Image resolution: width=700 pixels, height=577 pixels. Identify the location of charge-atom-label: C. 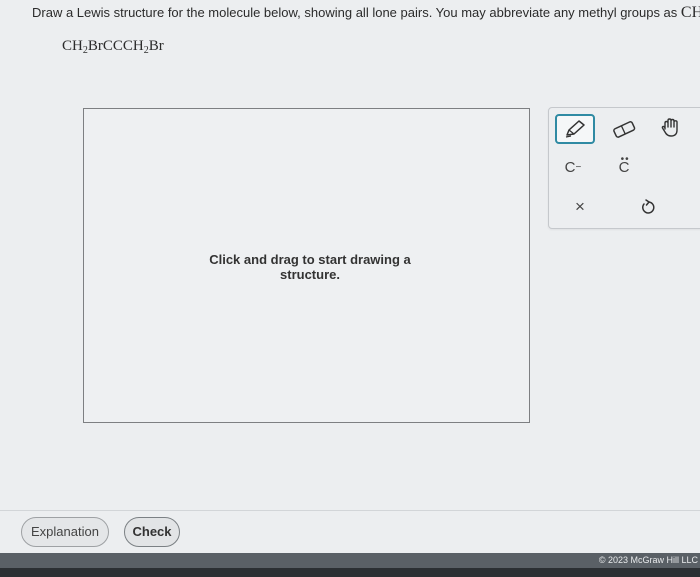
(570, 167).